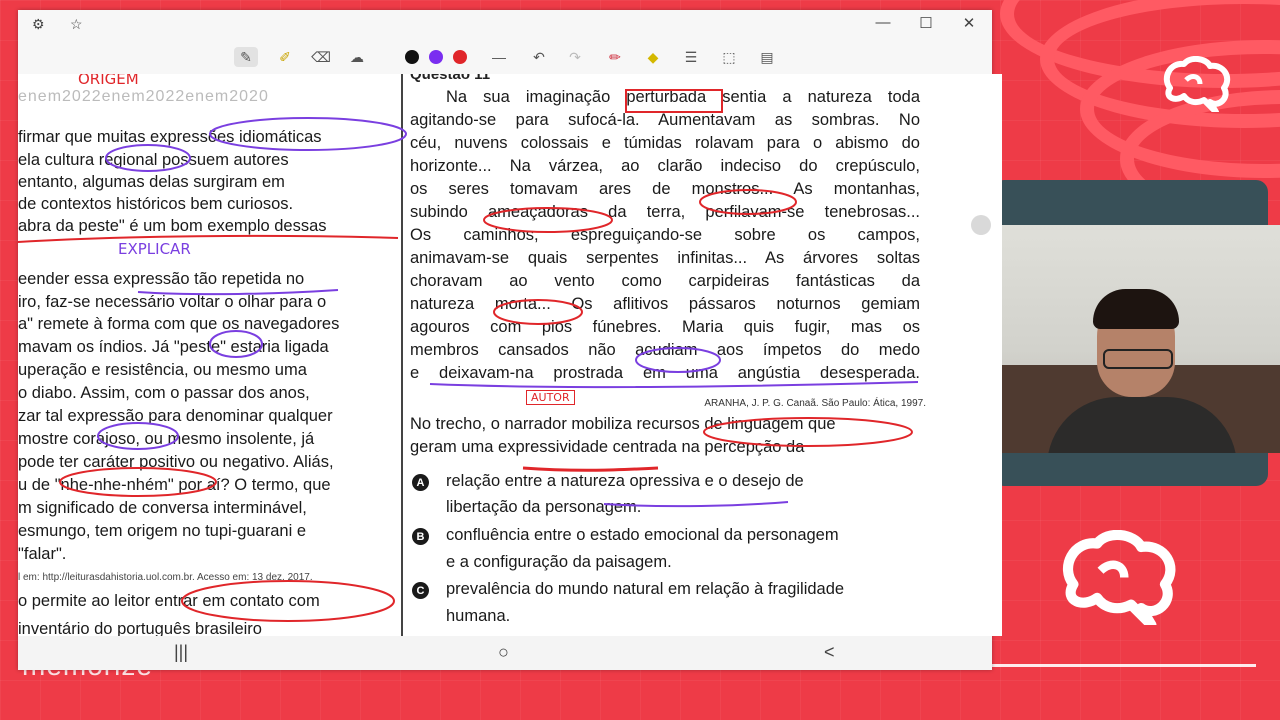  What do you see at coordinates (685, 616) in the screenshot?
I see `option-c-line: humana.` at bounding box center [685, 616].